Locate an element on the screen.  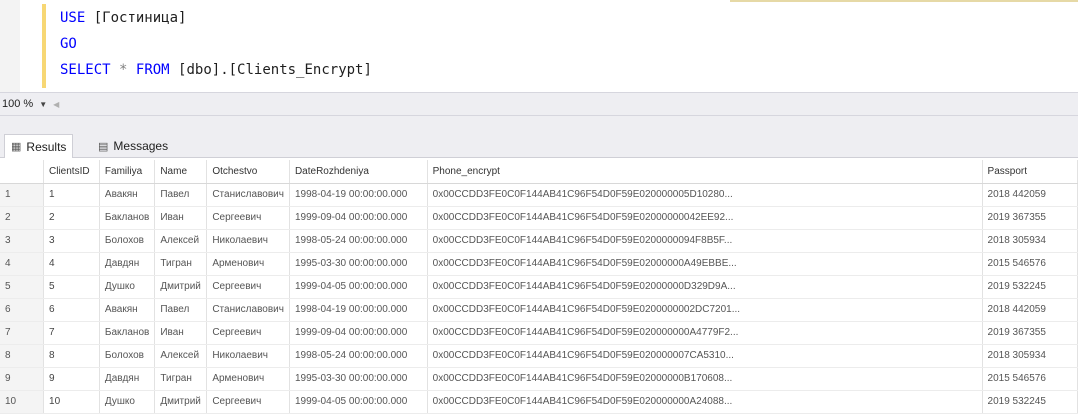
cell-passport: 2018 305934 is located at coordinates (1030, 356).